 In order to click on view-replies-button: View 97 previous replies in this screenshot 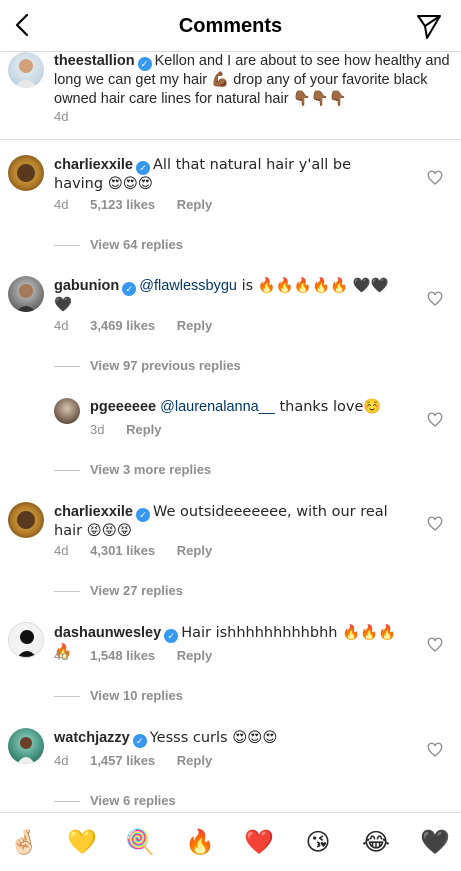, I will do `click(147, 365)`.